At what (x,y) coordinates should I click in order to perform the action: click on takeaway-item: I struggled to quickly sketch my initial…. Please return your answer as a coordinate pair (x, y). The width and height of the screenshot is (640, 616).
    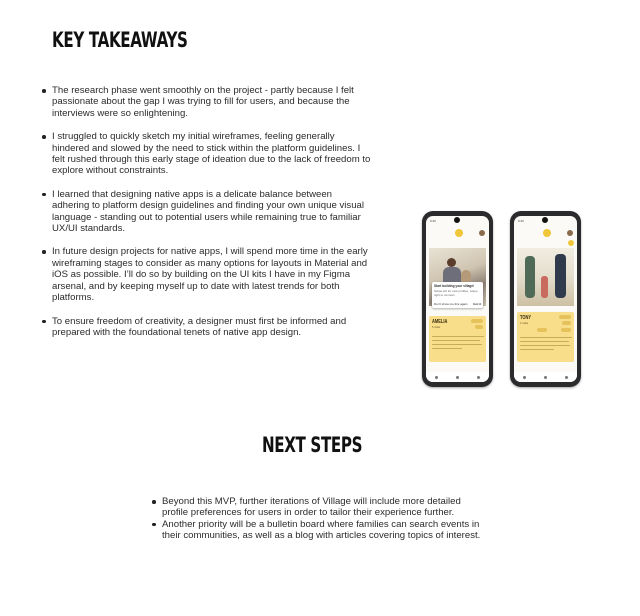
    Looking at the image, I should click on (207, 154).